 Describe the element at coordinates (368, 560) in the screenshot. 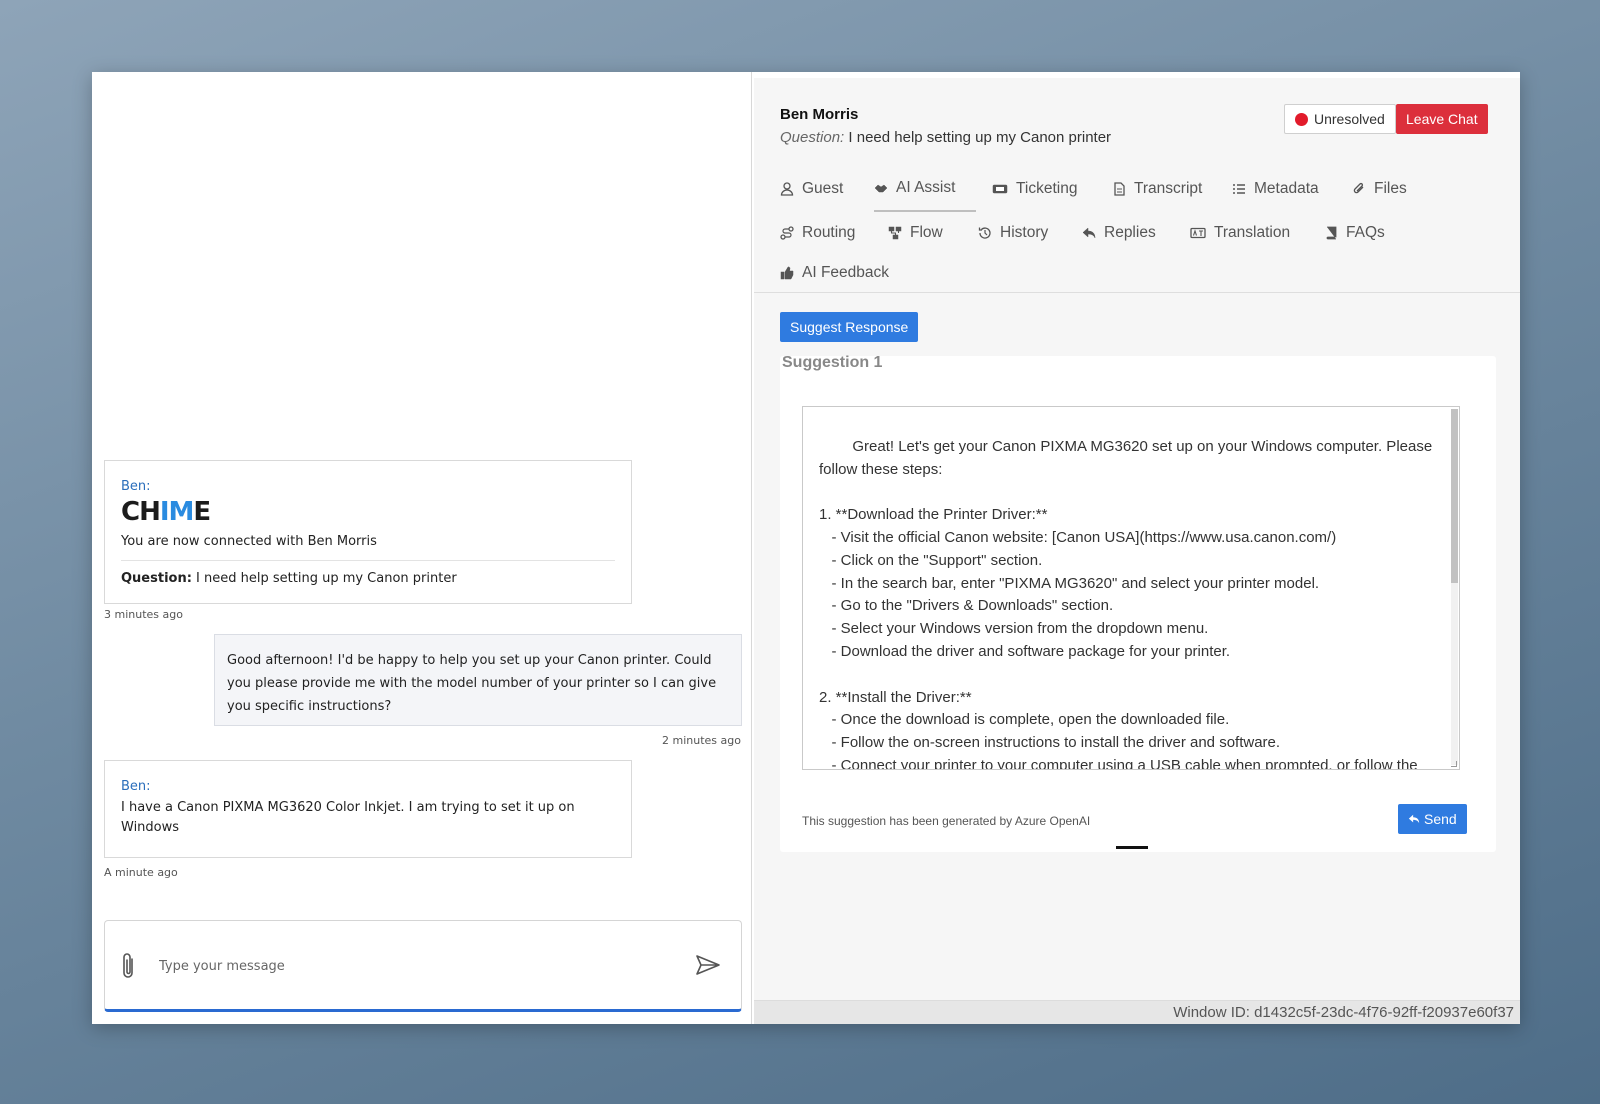

I see `divider` at that location.